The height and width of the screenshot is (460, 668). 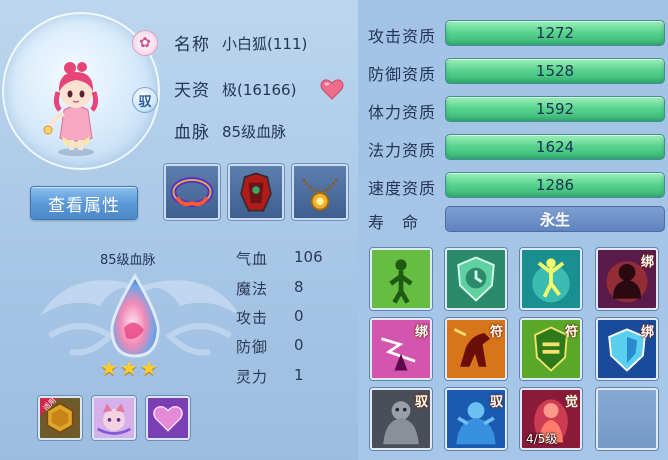 I want to click on pet-character-icon, so click(x=71, y=109).